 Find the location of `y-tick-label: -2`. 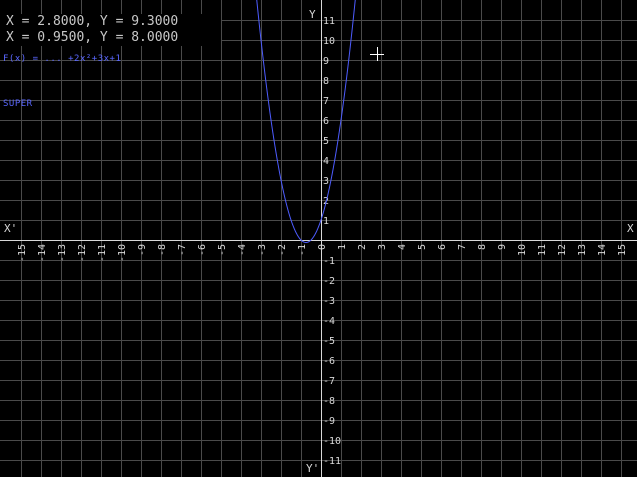

y-tick-label: -2 is located at coordinates (329, 281).